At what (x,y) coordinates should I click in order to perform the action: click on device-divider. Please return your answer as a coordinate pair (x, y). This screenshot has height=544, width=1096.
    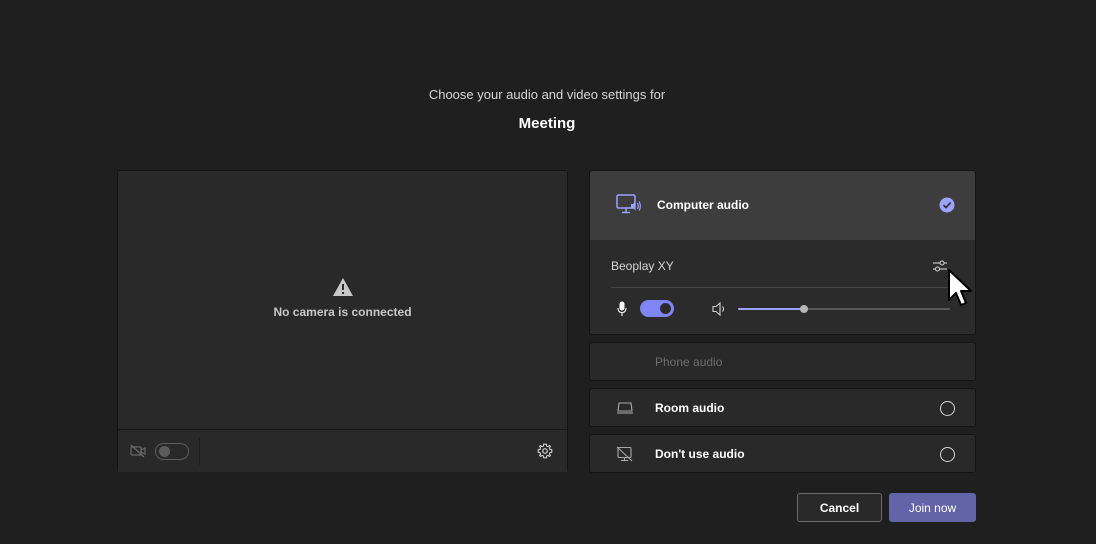
    Looking at the image, I should click on (781, 287).